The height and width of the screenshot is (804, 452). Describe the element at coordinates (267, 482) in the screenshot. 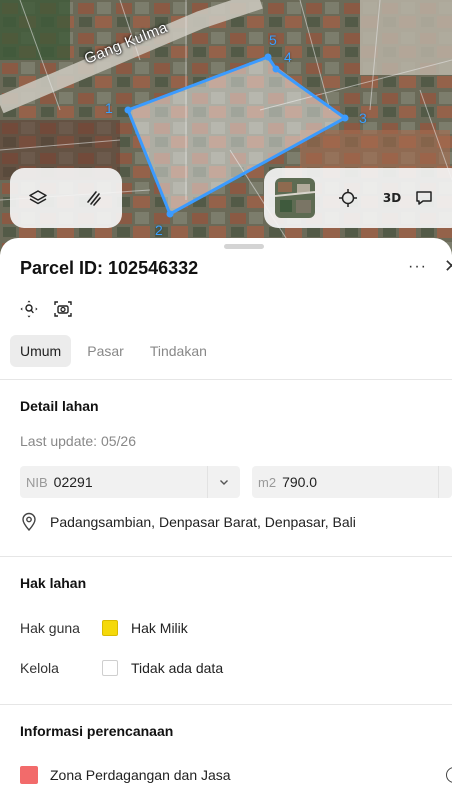

I see `area-prefix: m2` at that location.